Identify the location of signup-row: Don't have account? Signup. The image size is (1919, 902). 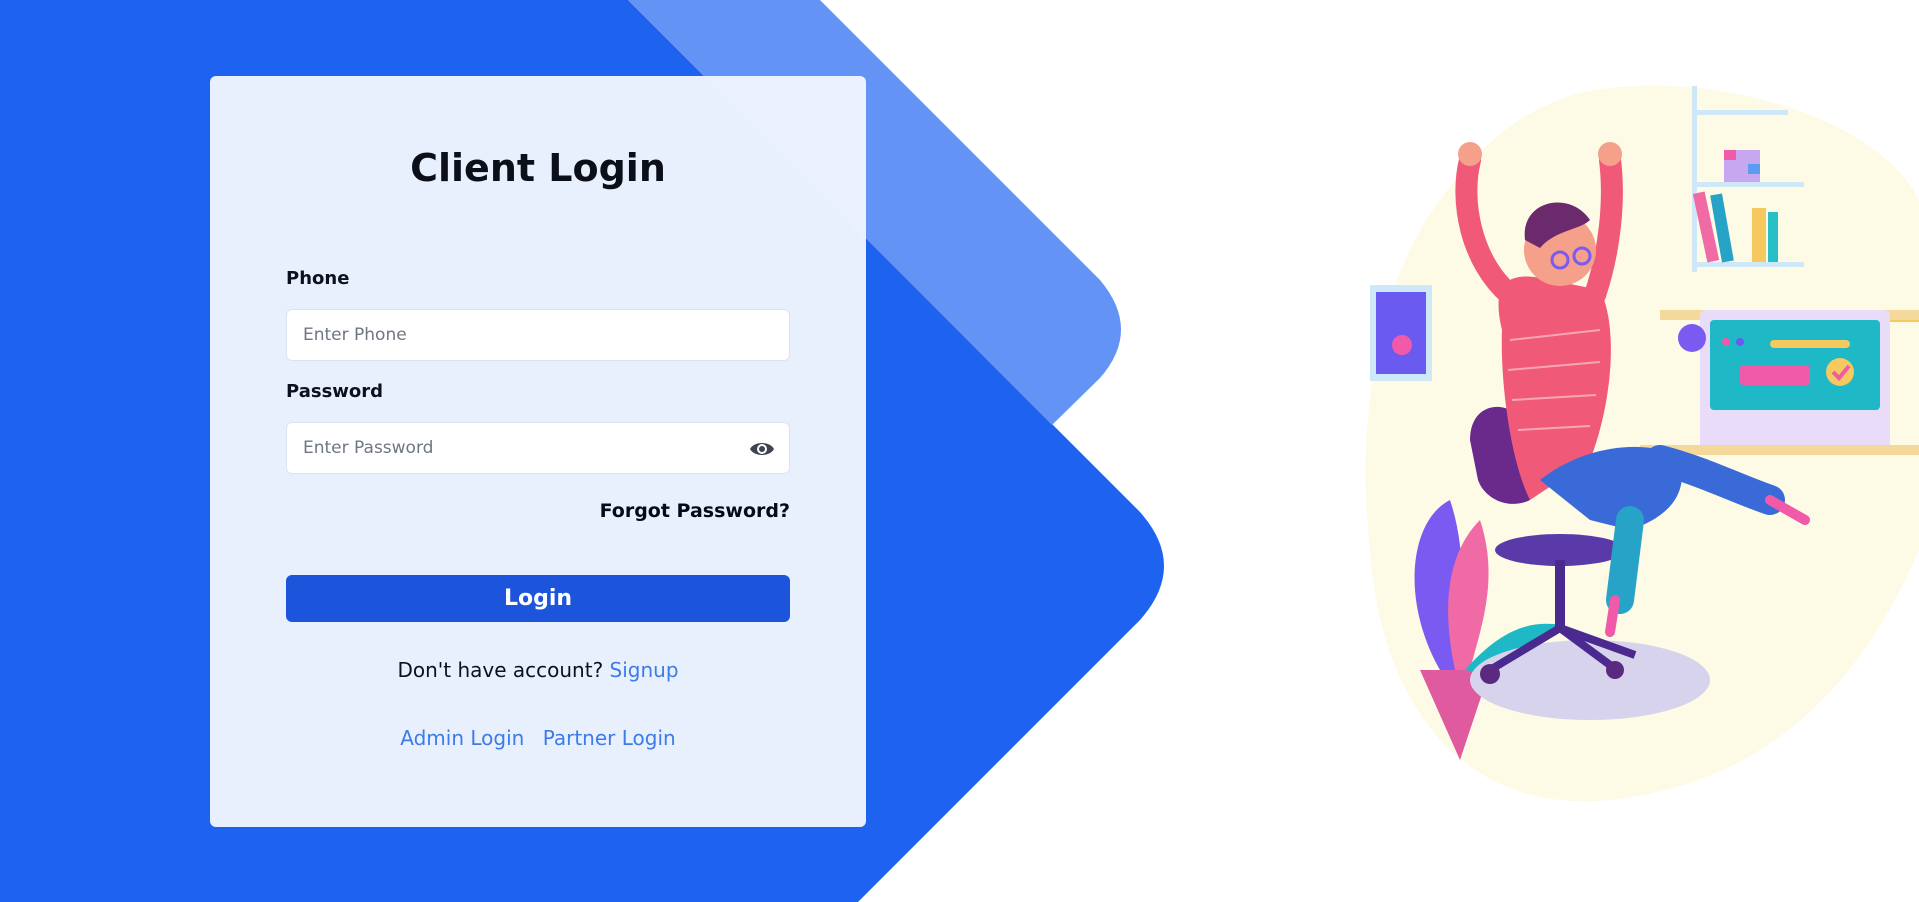
(538, 670).